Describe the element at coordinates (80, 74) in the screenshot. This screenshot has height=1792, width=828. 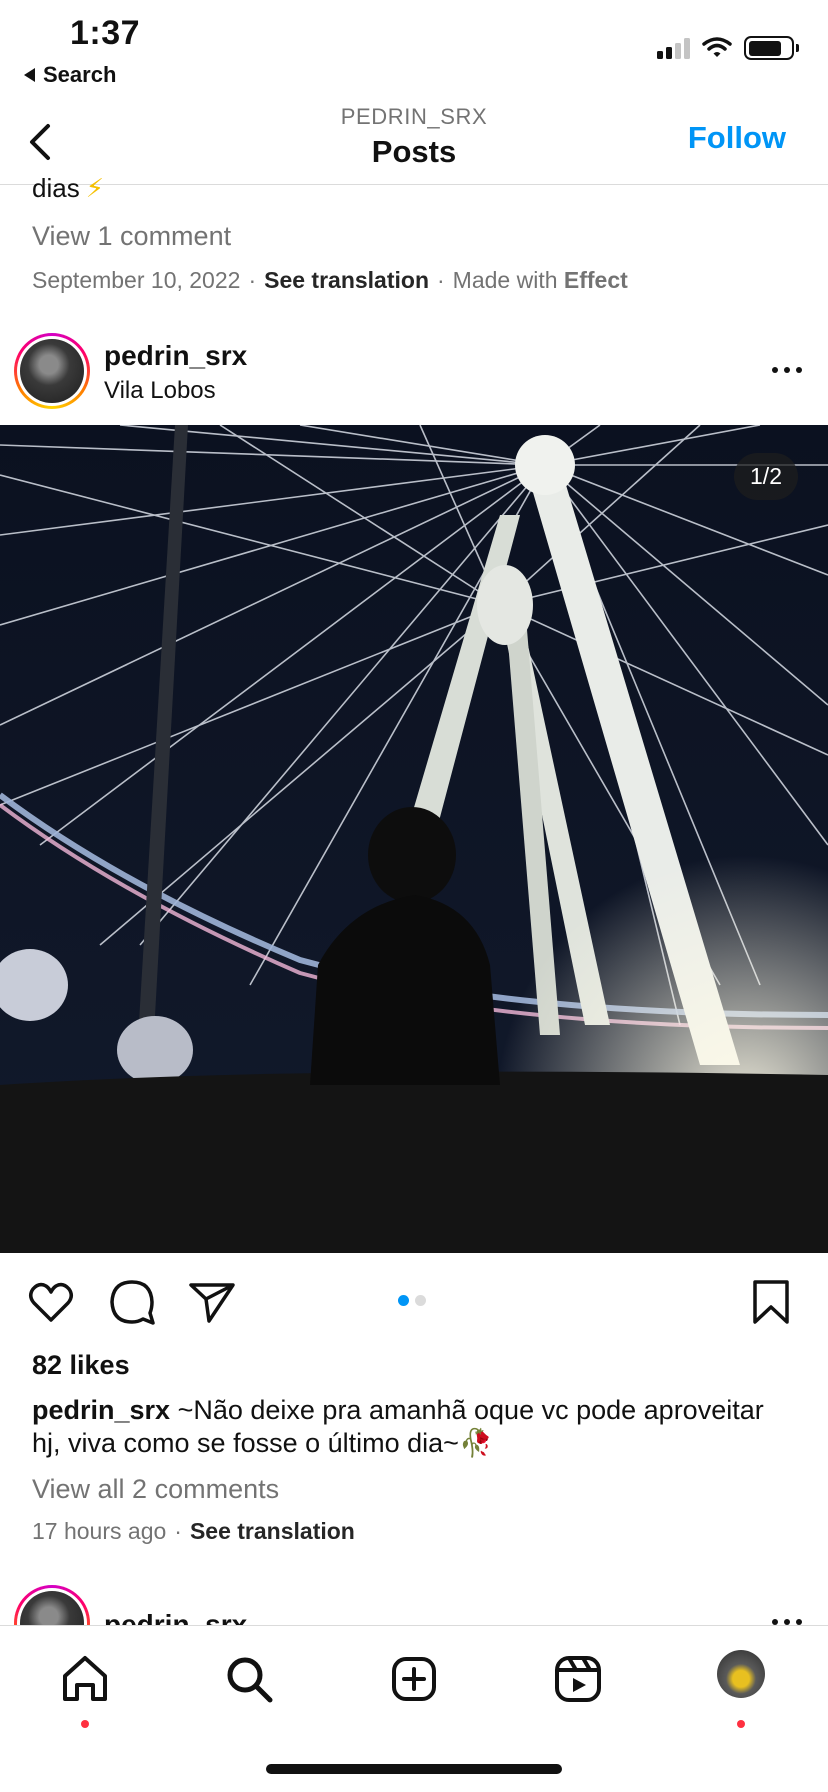
I see `back-app-label: Search` at that location.